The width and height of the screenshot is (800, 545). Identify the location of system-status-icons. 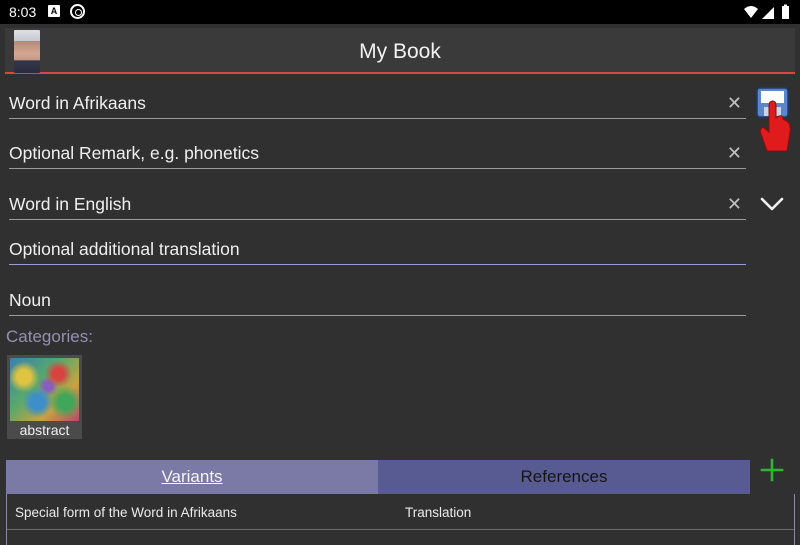
(766, 11).